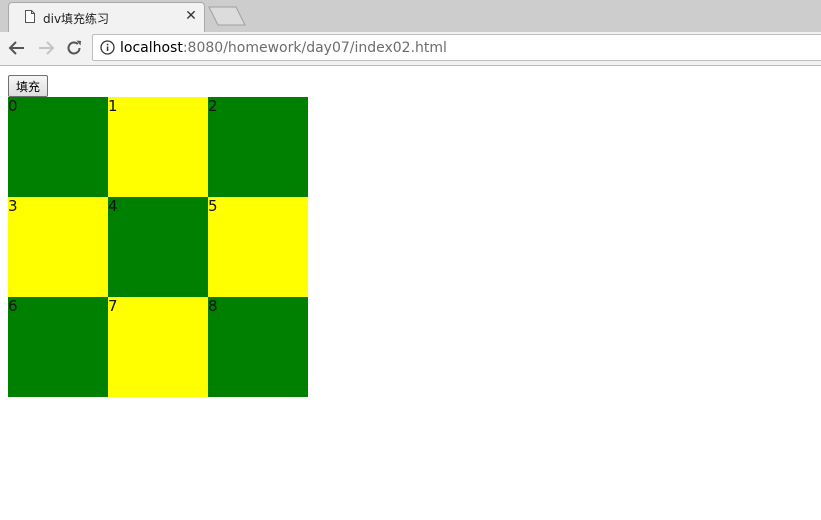 This screenshot has width=821, height=520. What do you see at coordinates (28, 86) in the screenshot?
I see `fill-button: 填充` at bounding box center [28, 86].